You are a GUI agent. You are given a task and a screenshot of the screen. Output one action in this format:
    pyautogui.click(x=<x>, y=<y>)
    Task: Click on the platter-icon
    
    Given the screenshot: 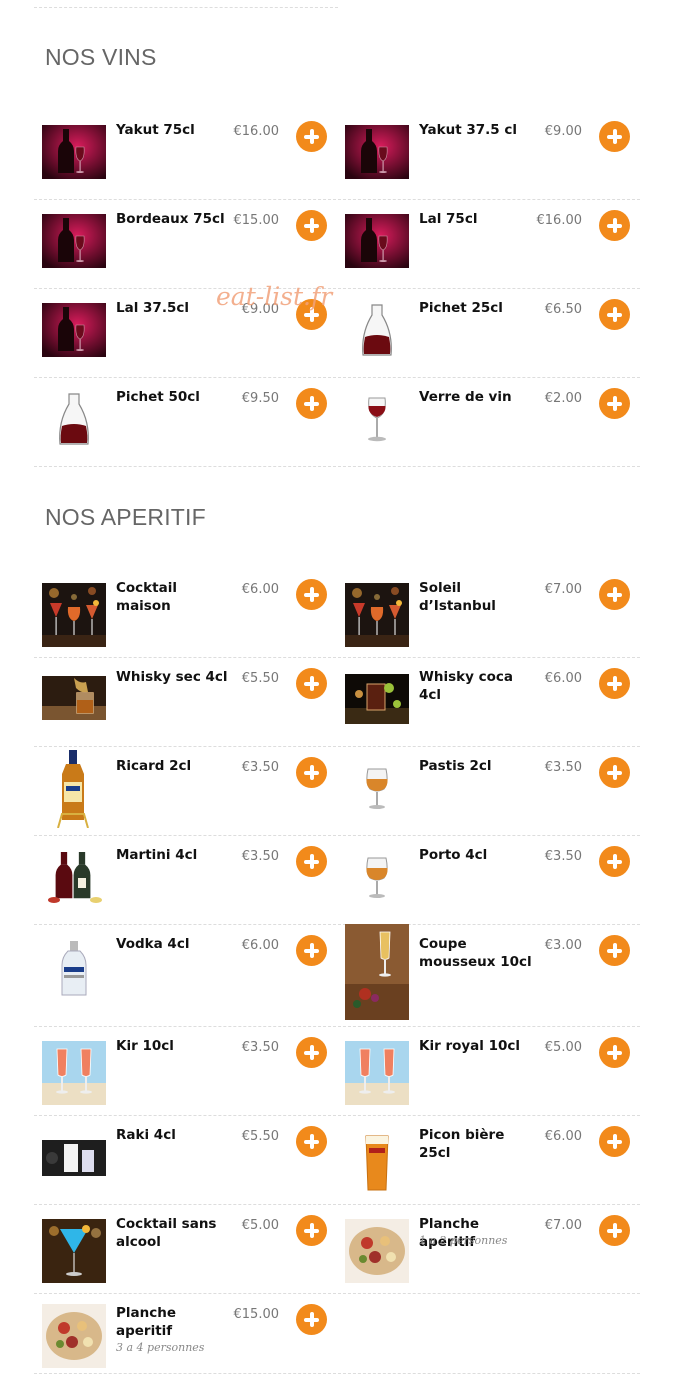 What is the action you would take?
    pyautogui.click(x=74, y=1336)
    